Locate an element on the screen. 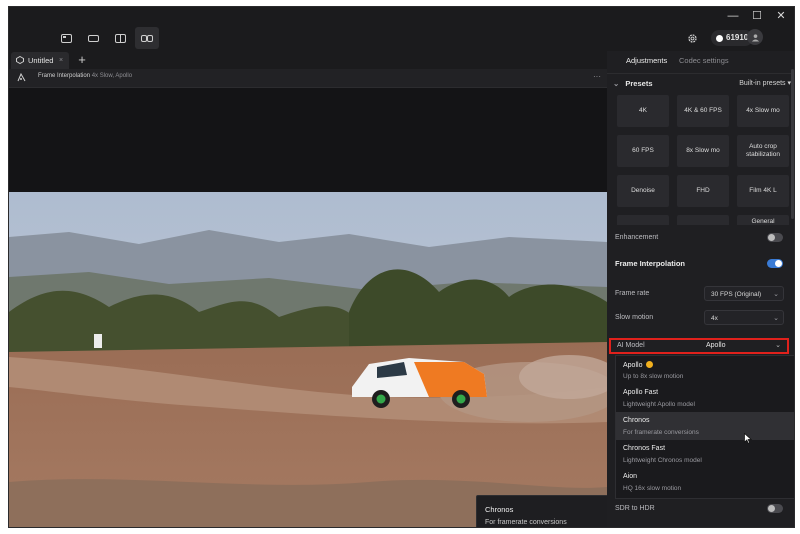 Image resolution: width=800 pixels, height=534 pixels. credits-icon is located at coordinates (719, 38).